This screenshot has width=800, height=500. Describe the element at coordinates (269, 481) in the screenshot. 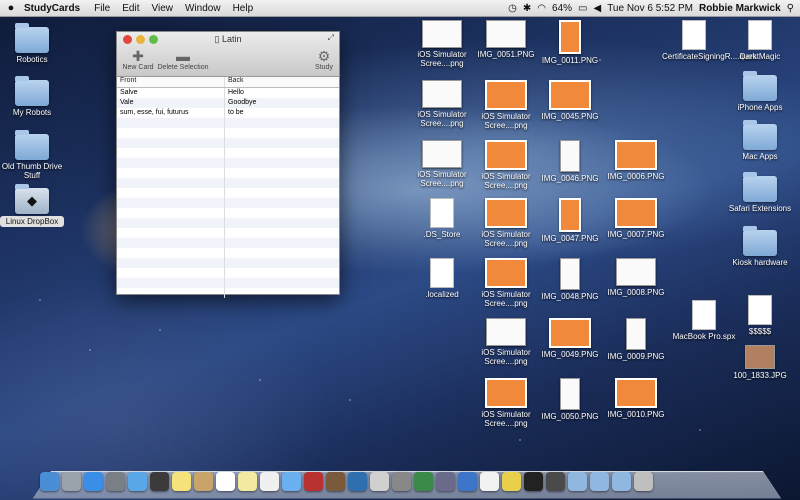

I see `reminders-icon` at that location.